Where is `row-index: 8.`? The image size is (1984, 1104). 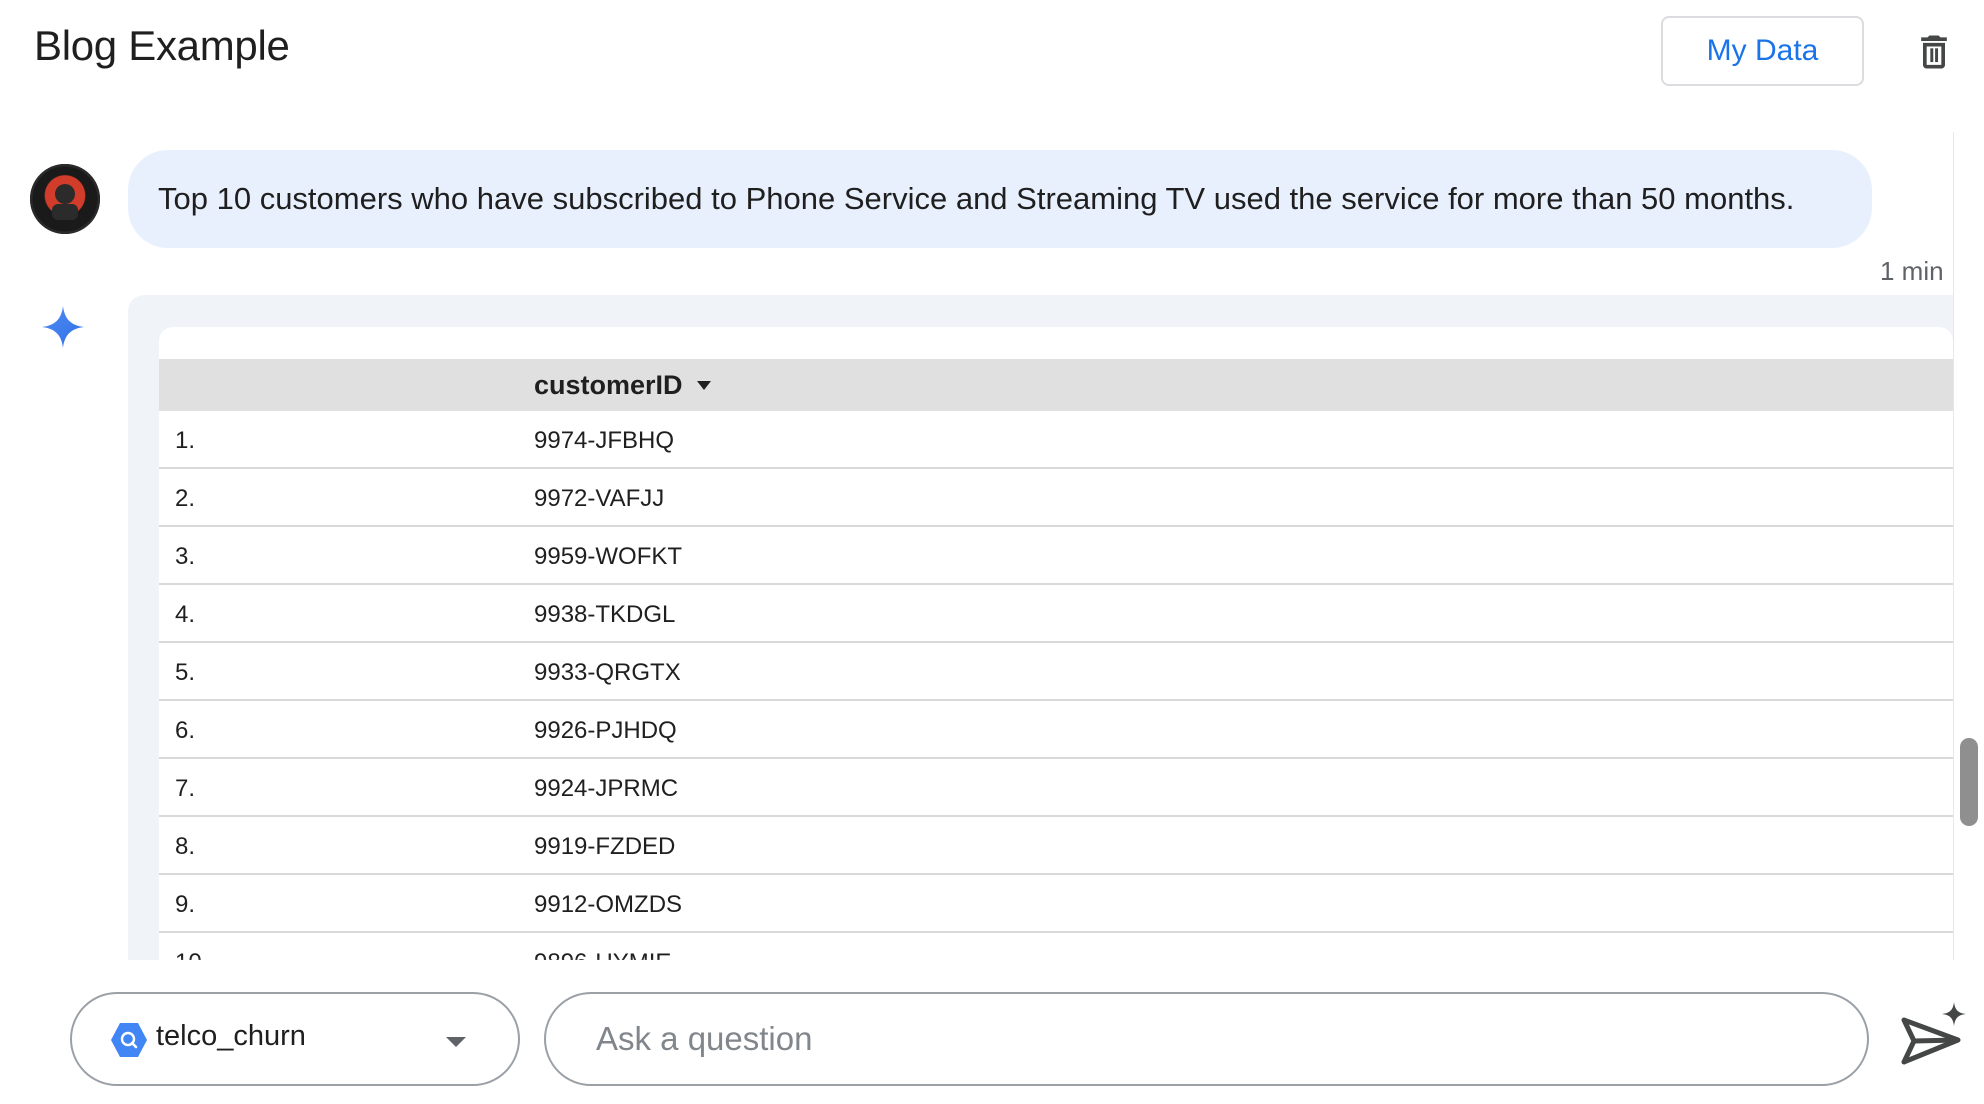 row-index: 8. is located at coordinates (185, 846).